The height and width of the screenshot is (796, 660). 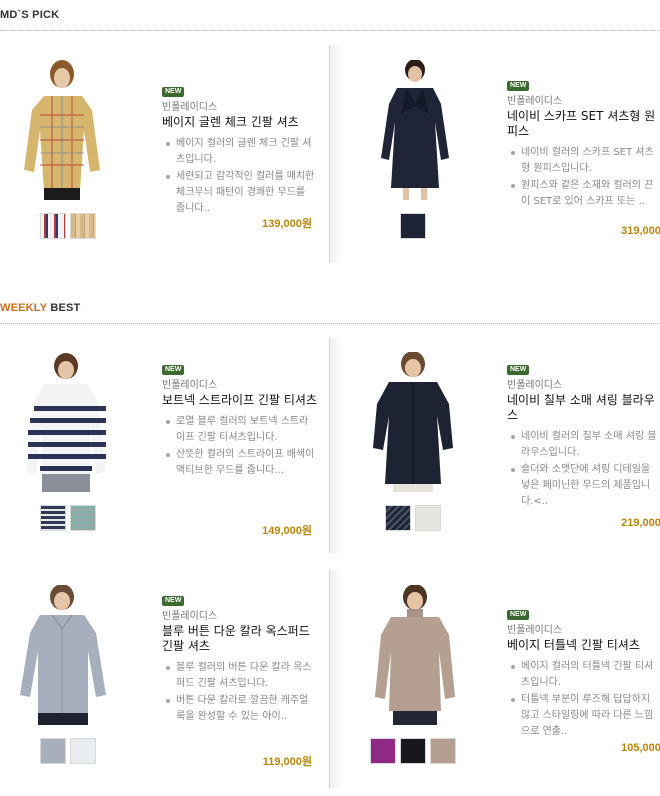 What do you see at coordinates (583, 194) in the screenshot?
I see `description-line: 원피스와 같은 소재와 컬러의 끈이 SET로 있어 스카프 또는 ..` at bounding box center [583, 194].